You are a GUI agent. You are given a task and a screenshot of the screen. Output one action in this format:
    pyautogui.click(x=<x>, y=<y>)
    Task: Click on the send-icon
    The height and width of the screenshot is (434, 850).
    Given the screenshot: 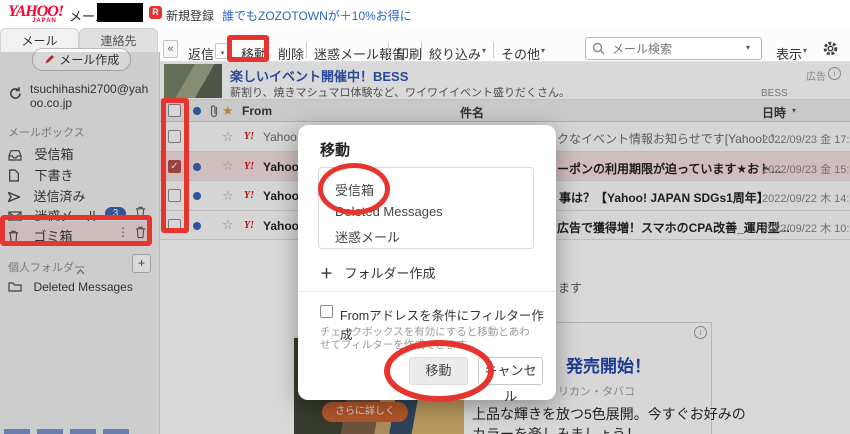 What is the action you would take?
    pyautogui.click(x=14, y=197)
    